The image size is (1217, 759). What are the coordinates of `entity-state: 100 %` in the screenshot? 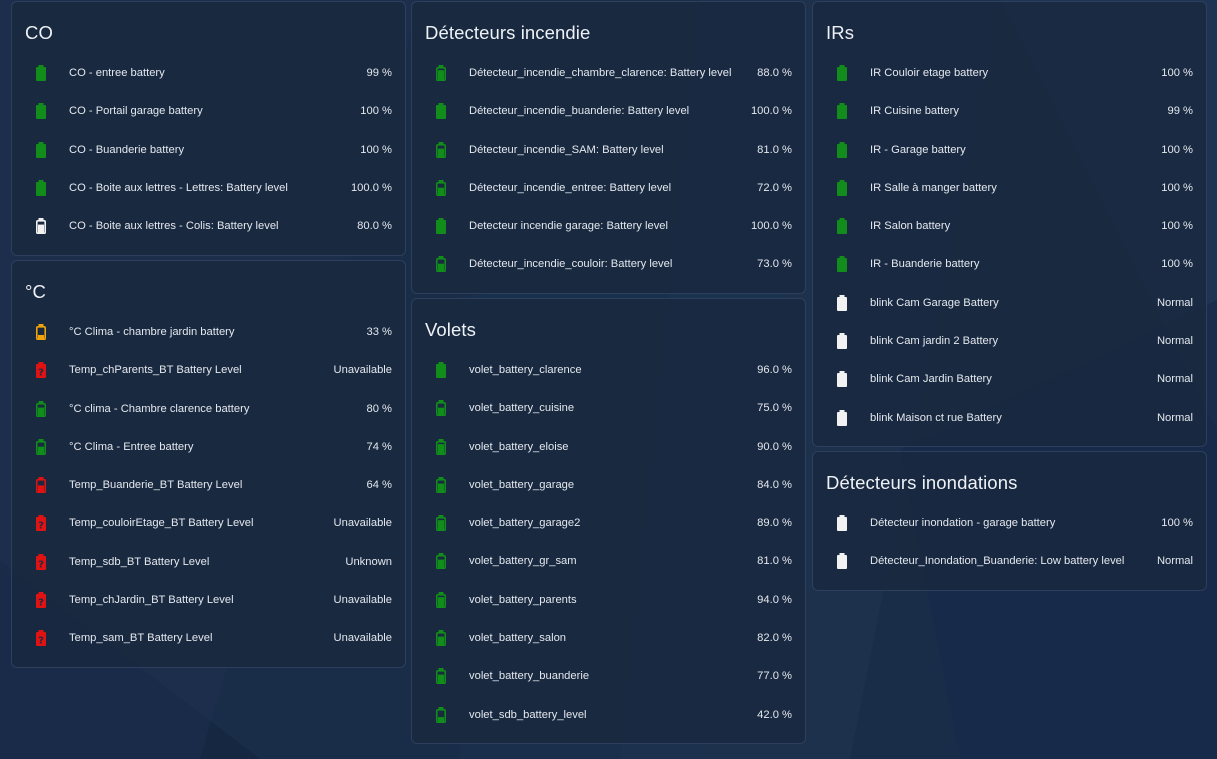 It's located at (1177, 264).